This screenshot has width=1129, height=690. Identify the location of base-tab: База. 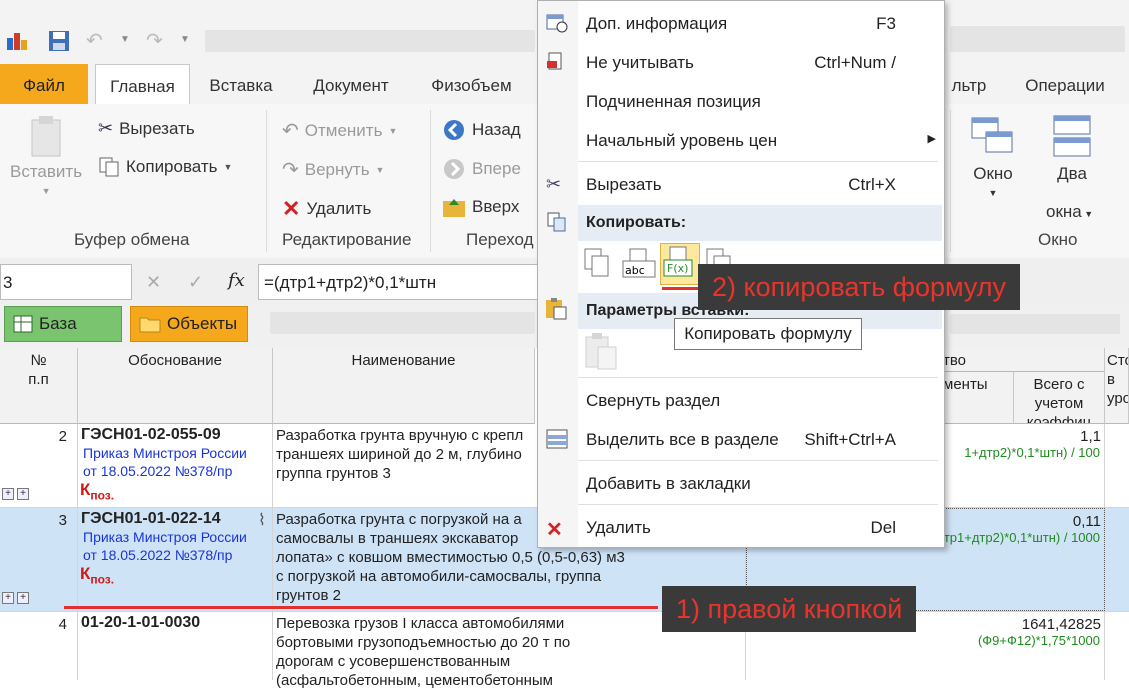
(63, 324).